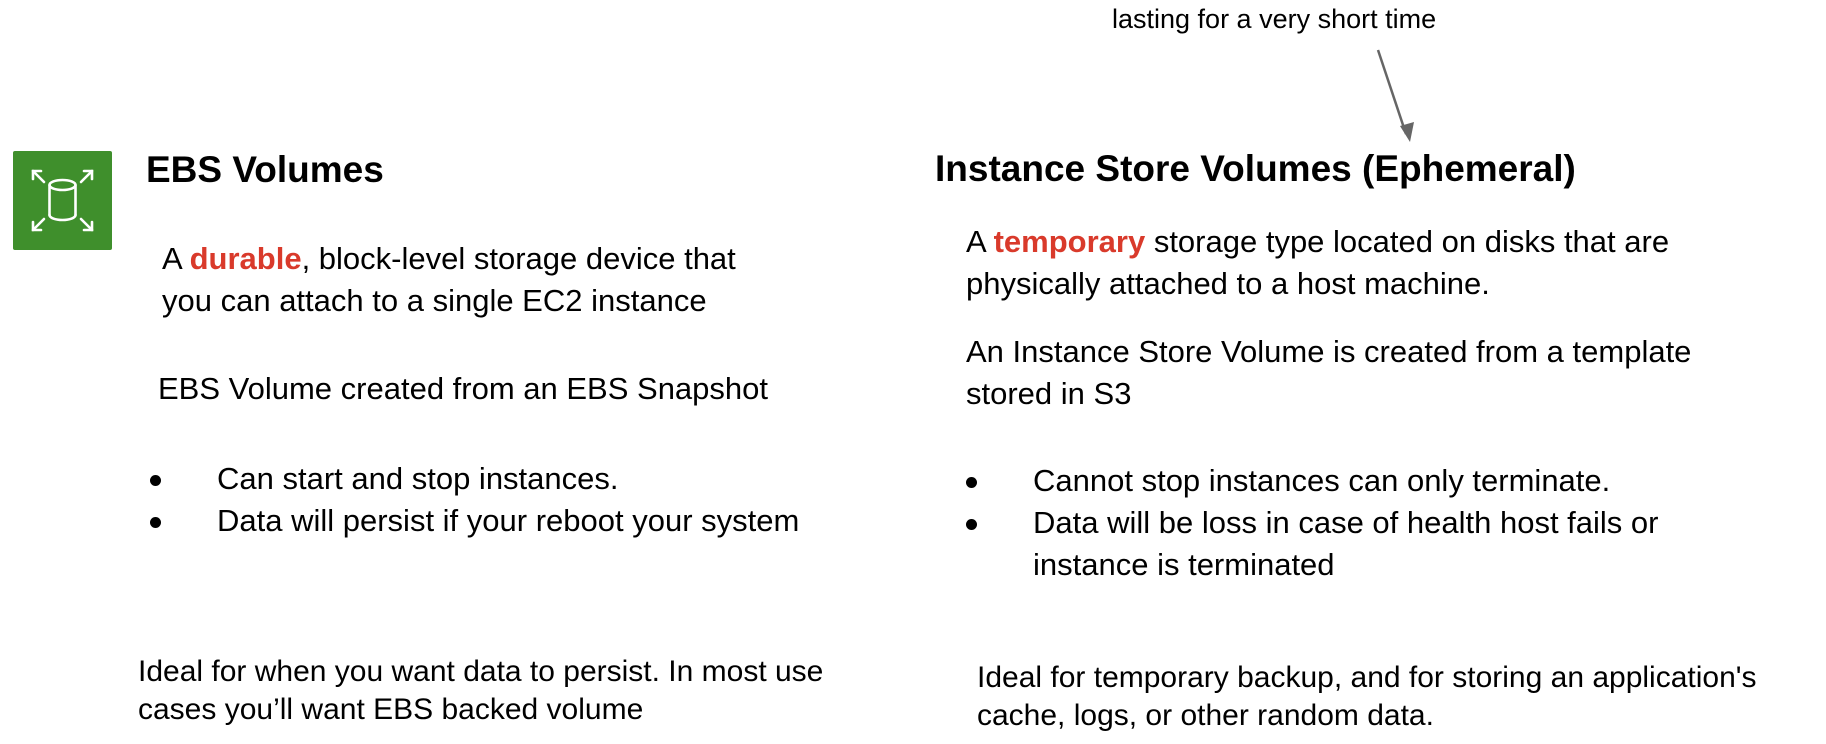 The height and width of the screenshot is (744, 1826). What do you see at coordinates (176, 258) in the screenshot?
I see `ebs-desc-prefix: A` at bounding box center [176, 258].